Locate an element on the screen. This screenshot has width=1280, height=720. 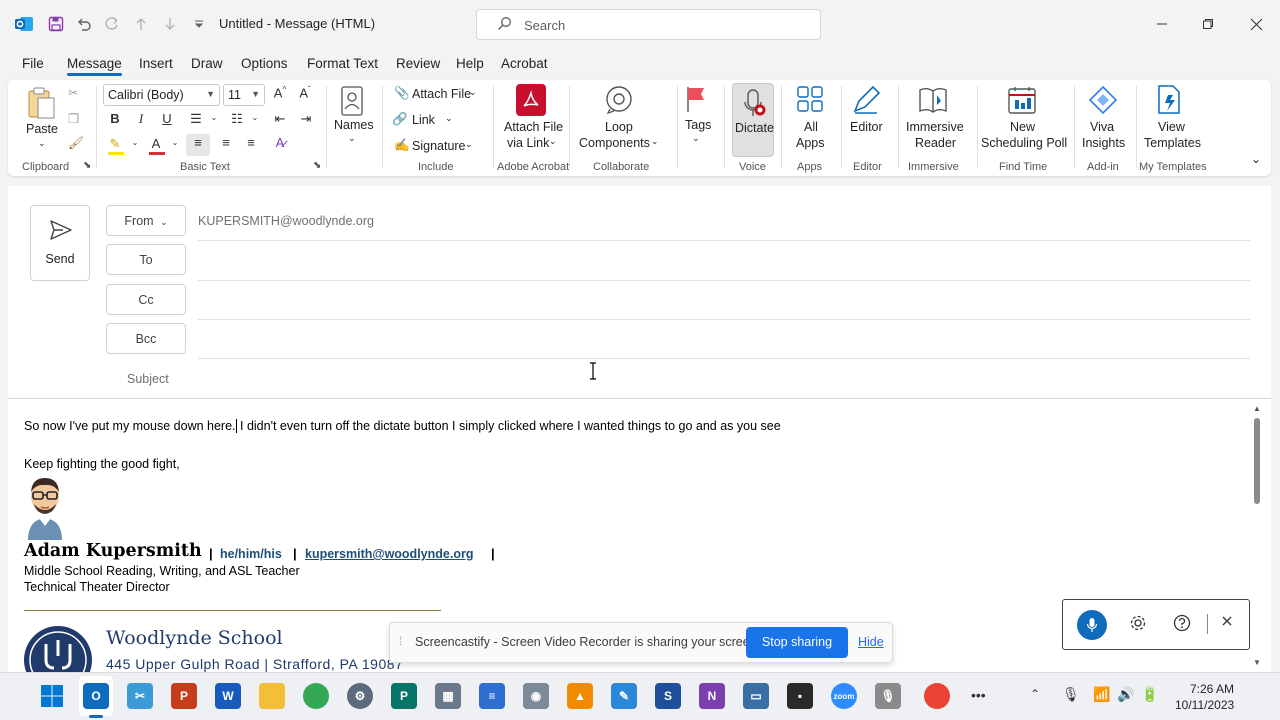
help-icon is located at coordinates (1182, 624).